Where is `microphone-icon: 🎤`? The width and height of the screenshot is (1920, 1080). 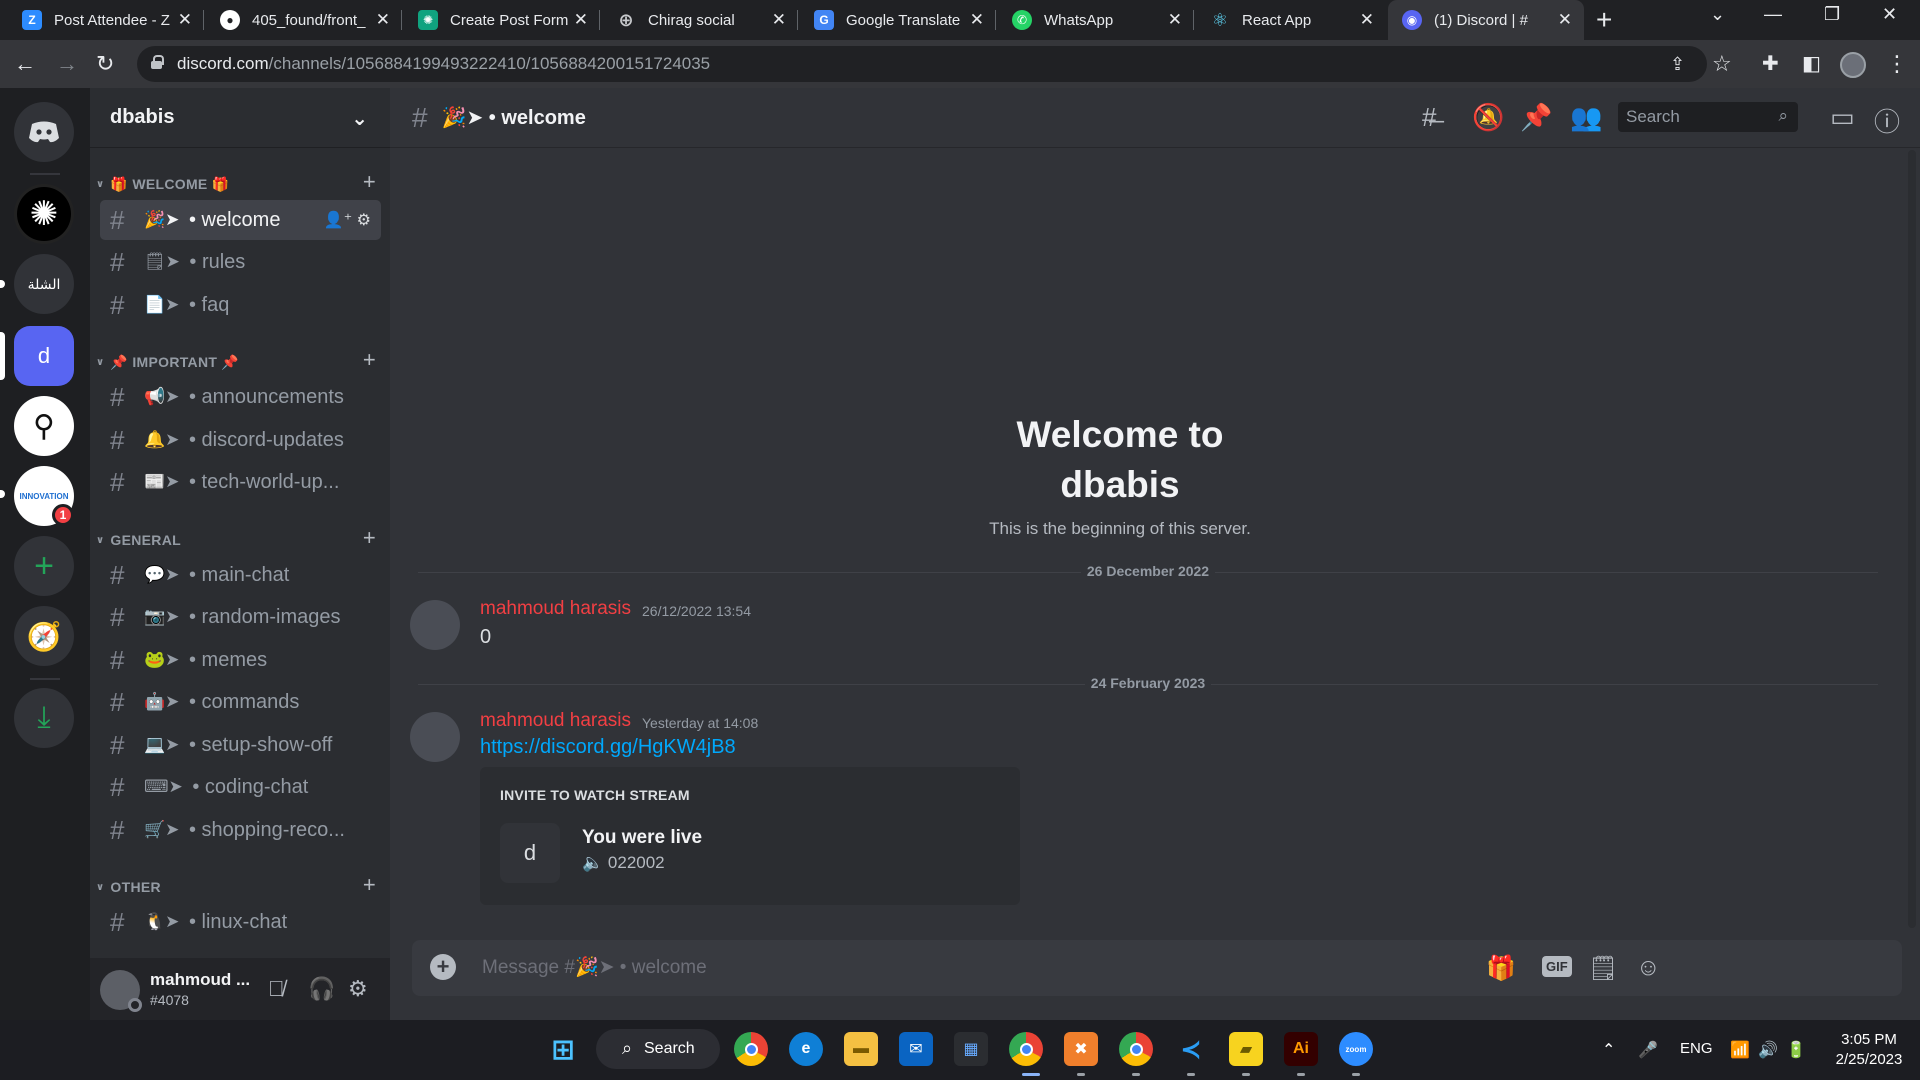
microphone-icon: 🎤 is located at coordinates (1648, 1050).